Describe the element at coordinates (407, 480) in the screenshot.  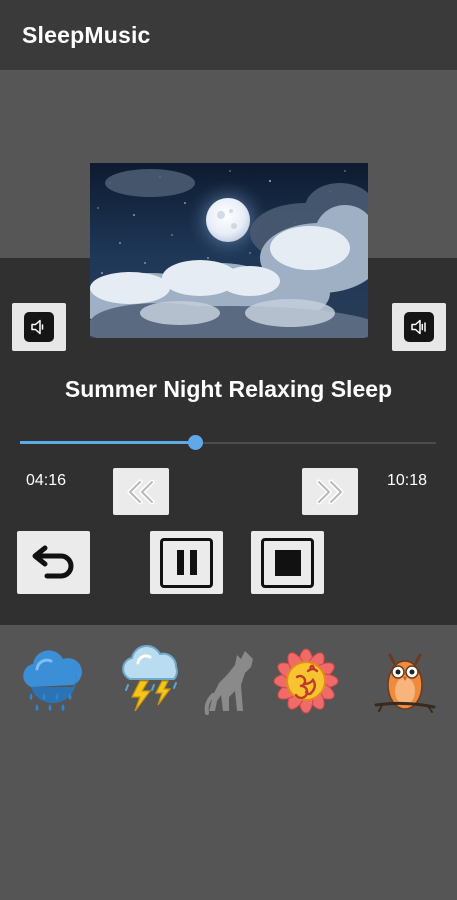
I see `total-duration: 10:18` at that location.